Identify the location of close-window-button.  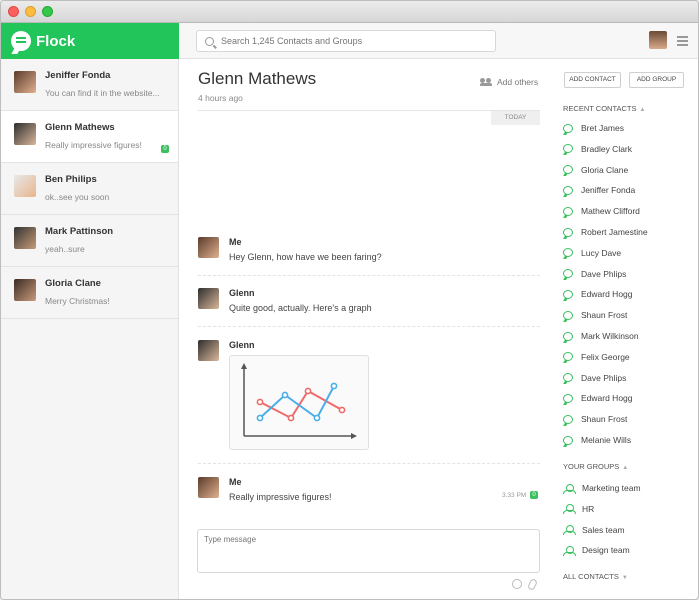
(13, 11).